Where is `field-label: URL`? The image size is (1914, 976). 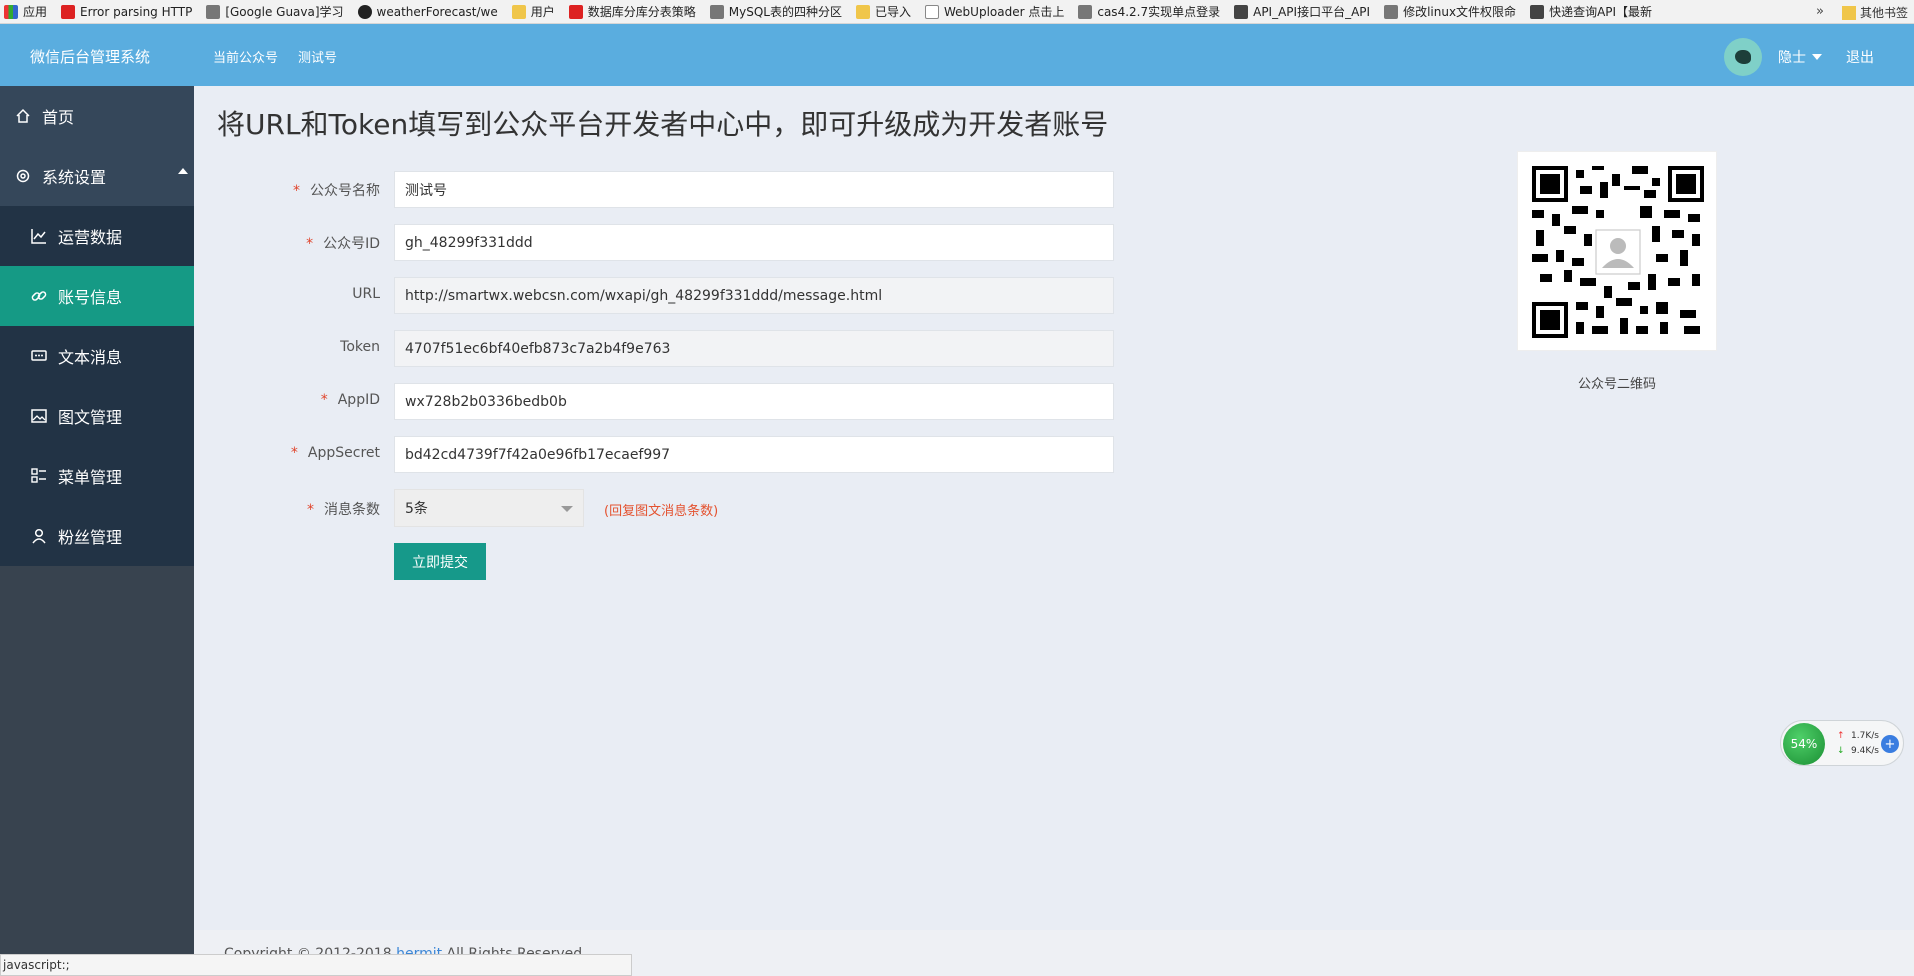 field-label: URL is located at coordinates (366, 294).